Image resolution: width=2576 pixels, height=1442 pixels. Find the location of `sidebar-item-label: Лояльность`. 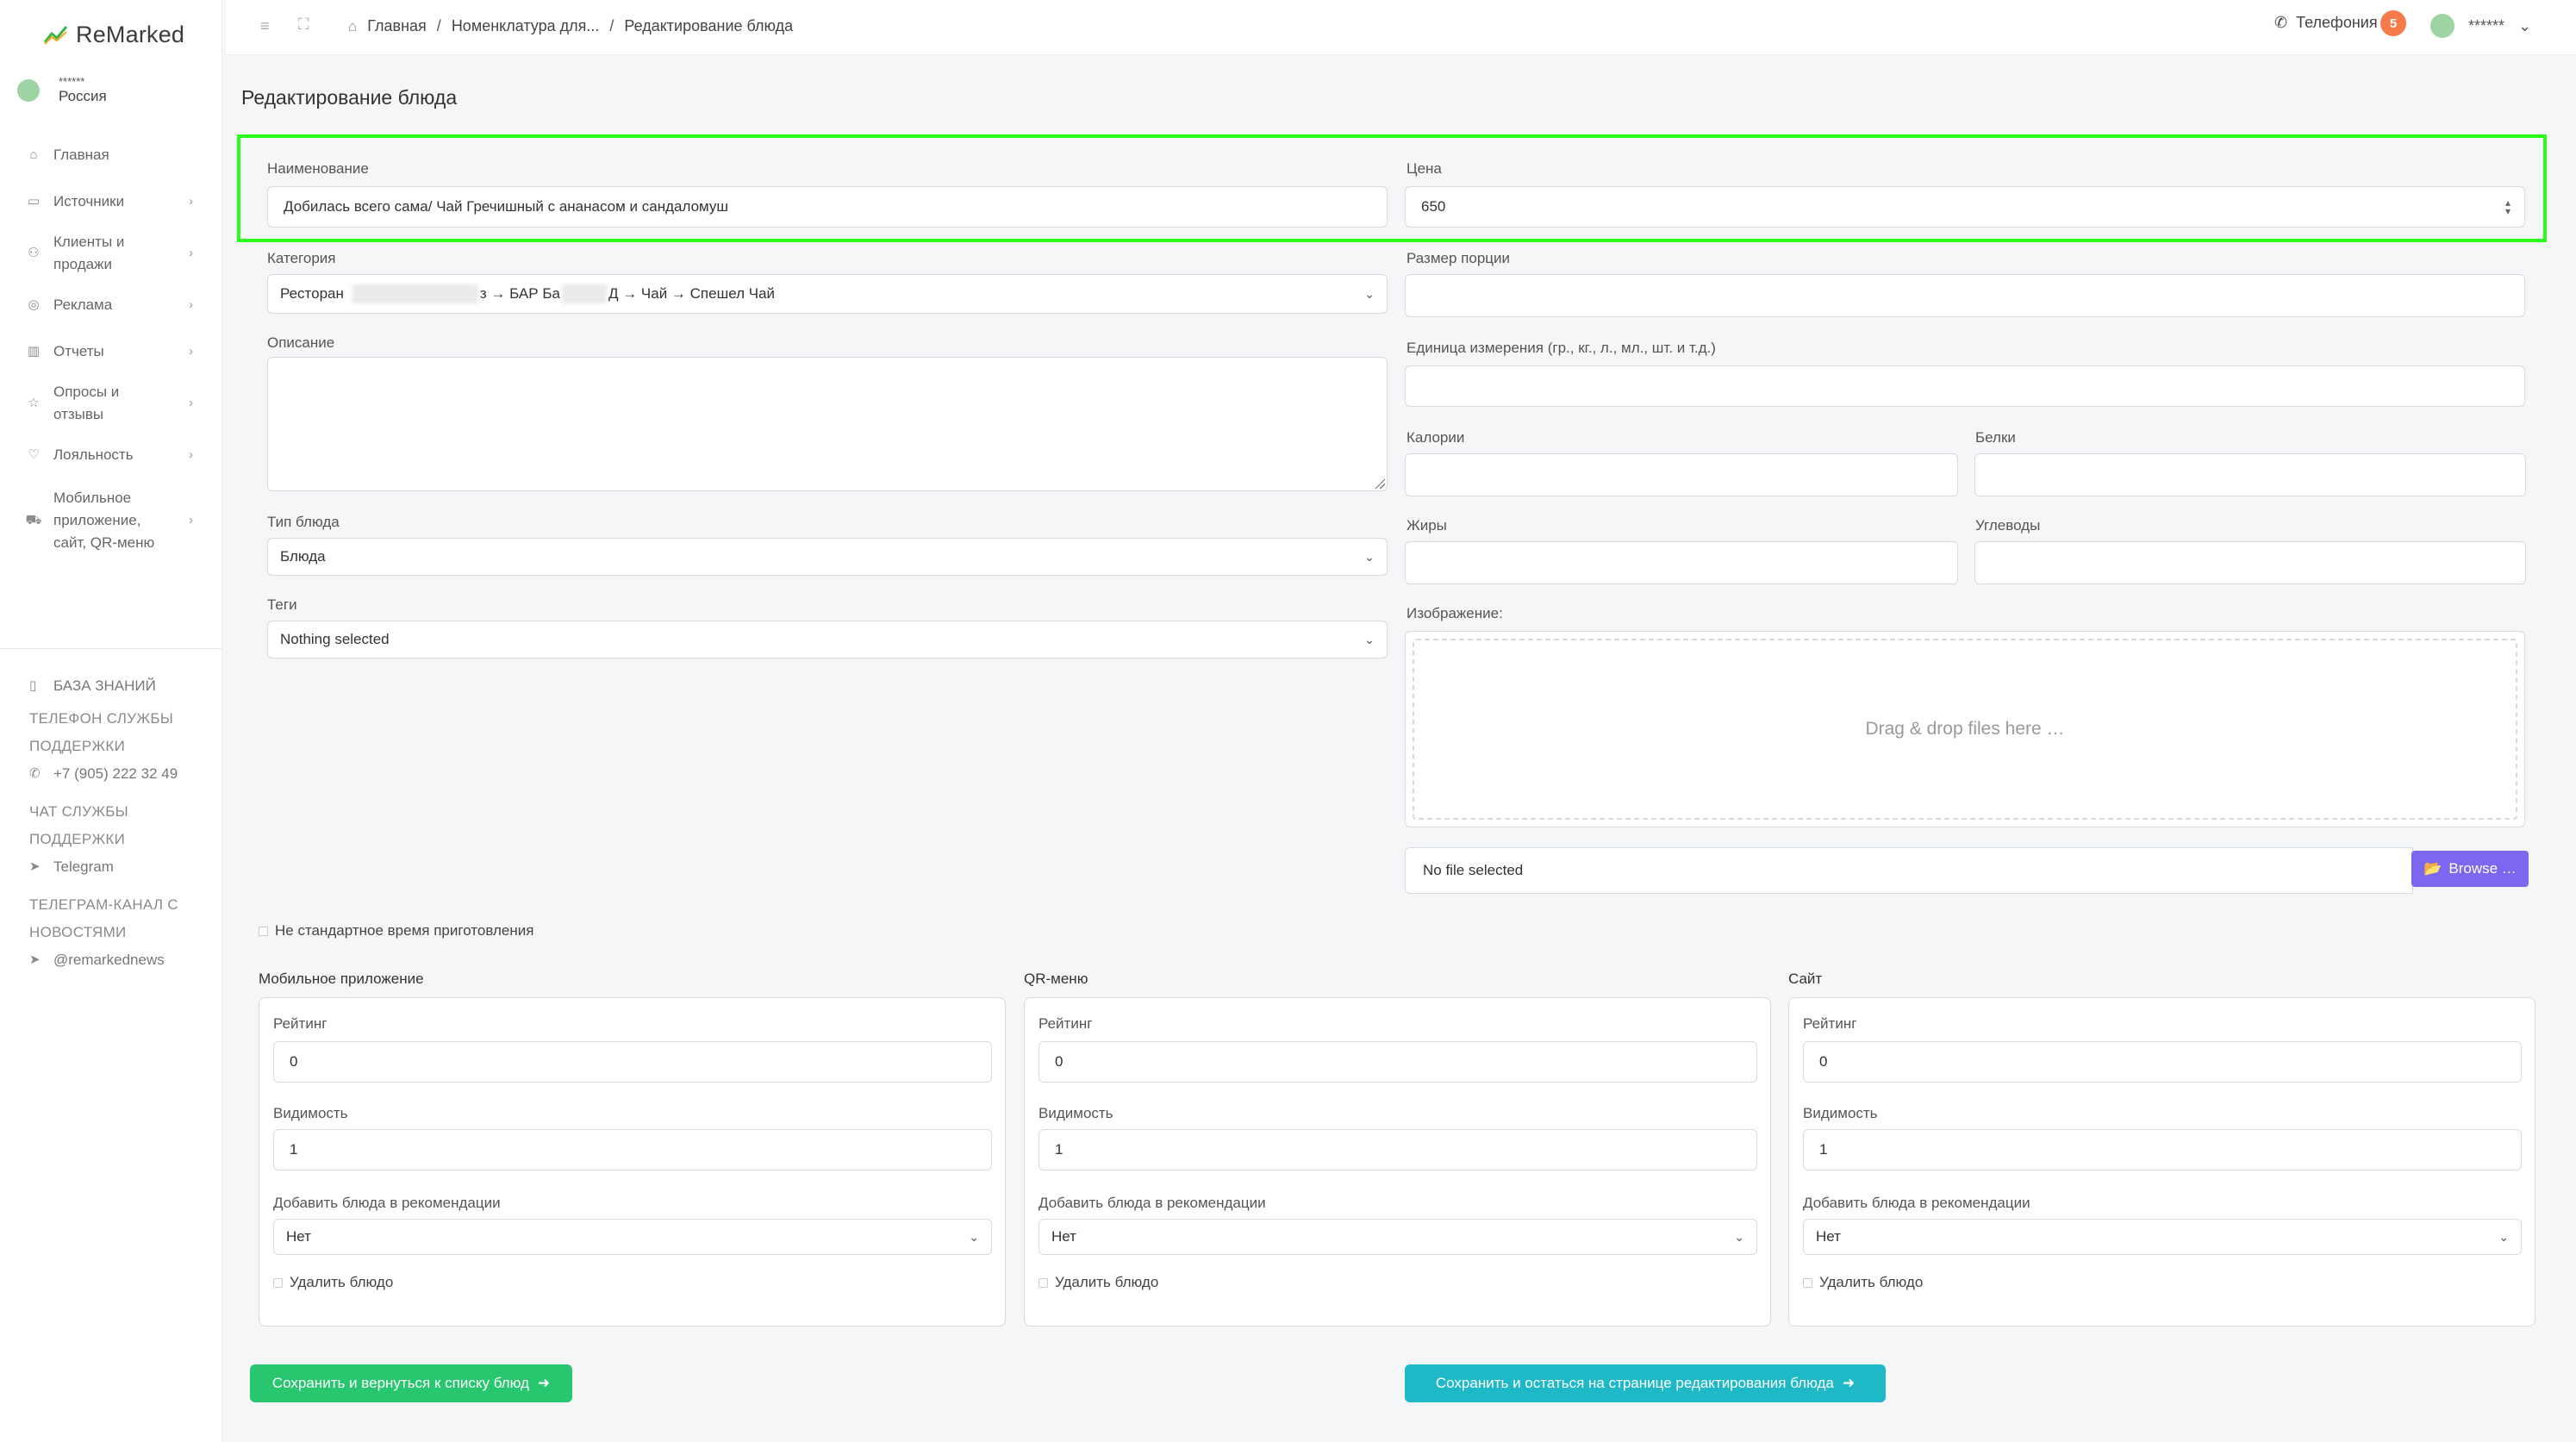

sidebar-item-label: Лояльность is located at coordinates (93, 454).